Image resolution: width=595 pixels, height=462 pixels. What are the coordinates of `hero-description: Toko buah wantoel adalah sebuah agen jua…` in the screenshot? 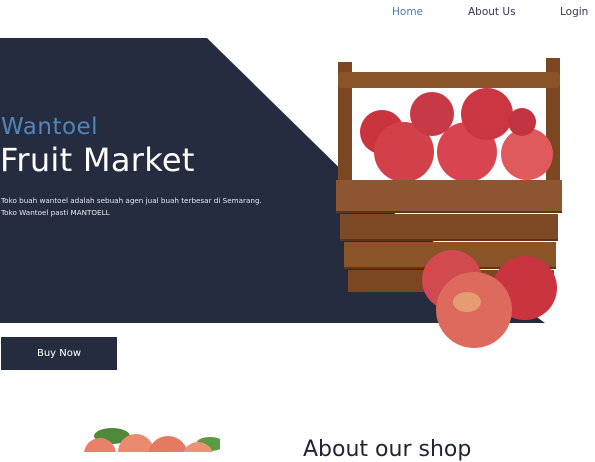 It's located at (146, 207).